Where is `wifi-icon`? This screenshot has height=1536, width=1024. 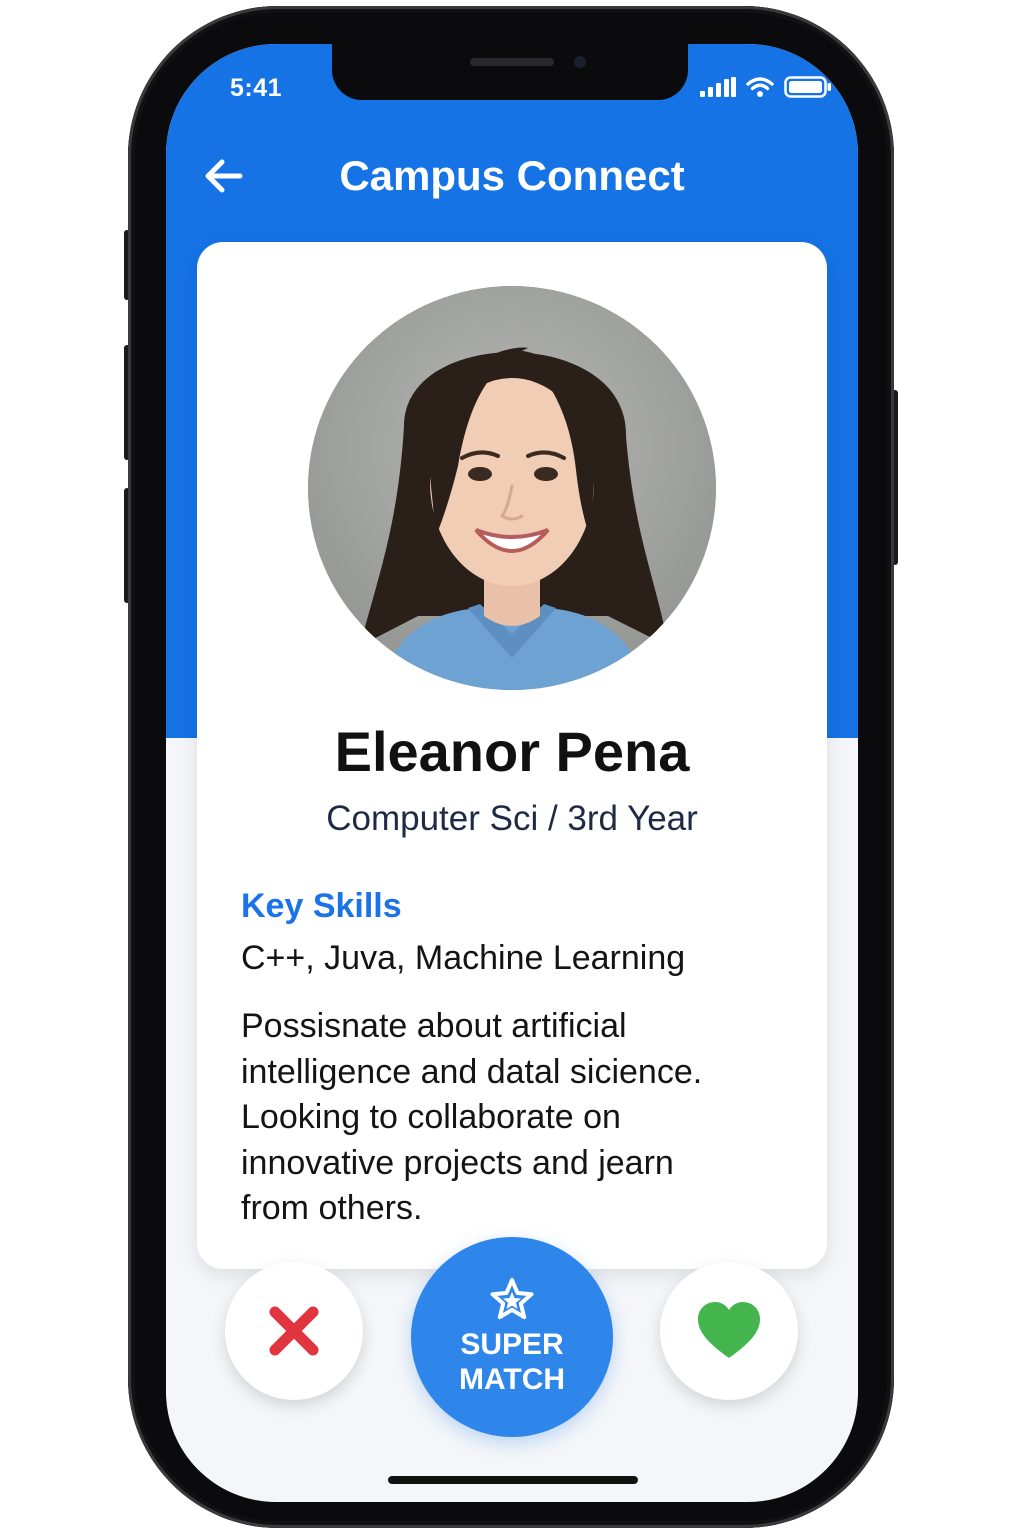 wifi-icon is located at coordinates (760, 87).